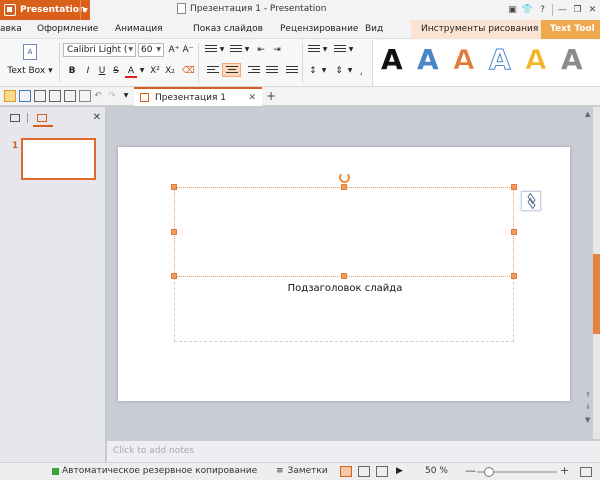 This screenshot has height=480, width=600. Describe the element at coordinates (464, 60) in the screenshot. I see `word-art-style-orange: A` at that location.